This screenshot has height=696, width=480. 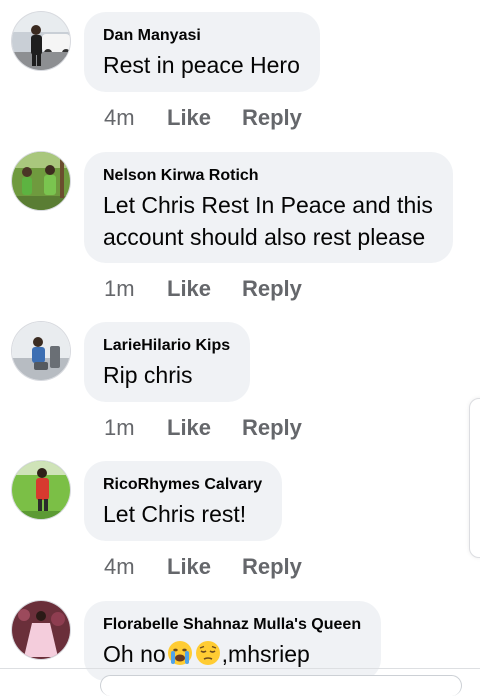 What do you see at coordinates (166, 346) in the screenshot?
I see `comment-author: LarieHilario Kips` at bounding box center [166, 346].